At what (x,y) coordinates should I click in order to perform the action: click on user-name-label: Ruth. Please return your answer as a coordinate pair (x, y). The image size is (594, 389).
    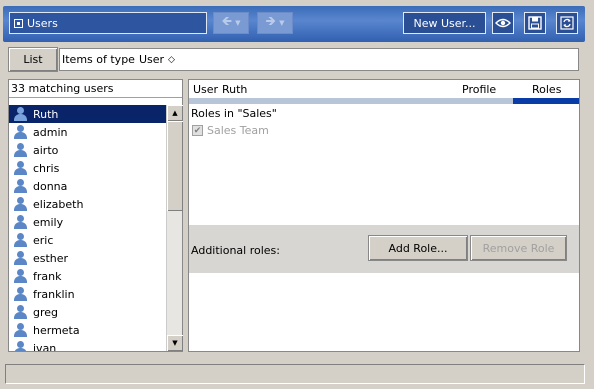
    Looking at the image, I should click on (46, 114).